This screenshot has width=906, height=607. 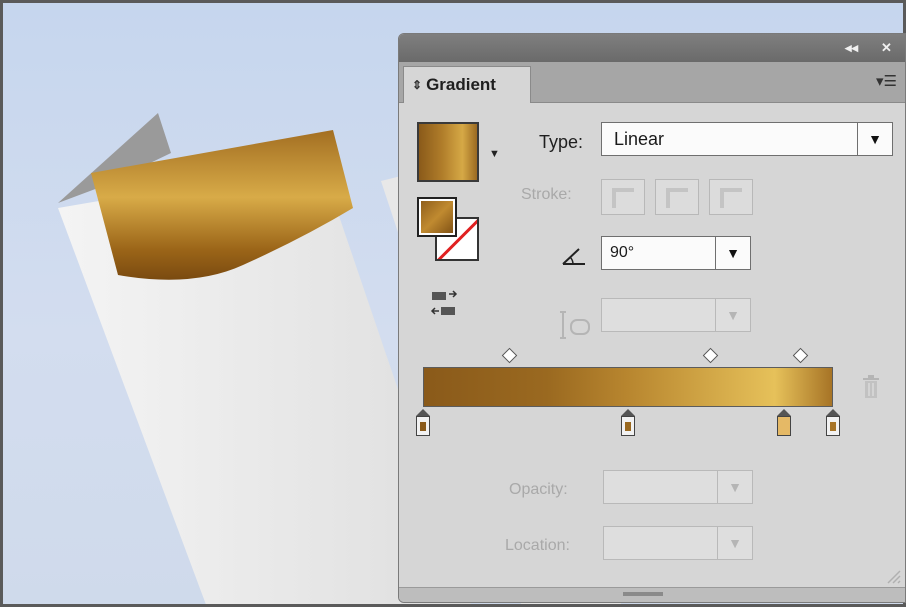 I want to click on aspect-ratio-icon, so click(x=575, y=325).